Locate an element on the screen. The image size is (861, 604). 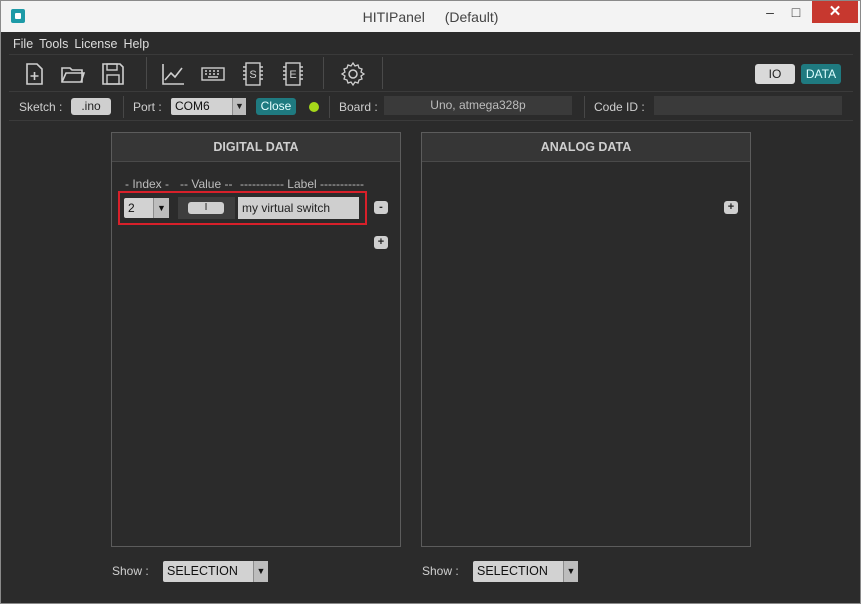
chart-icon is located at coordinates (173, 74).